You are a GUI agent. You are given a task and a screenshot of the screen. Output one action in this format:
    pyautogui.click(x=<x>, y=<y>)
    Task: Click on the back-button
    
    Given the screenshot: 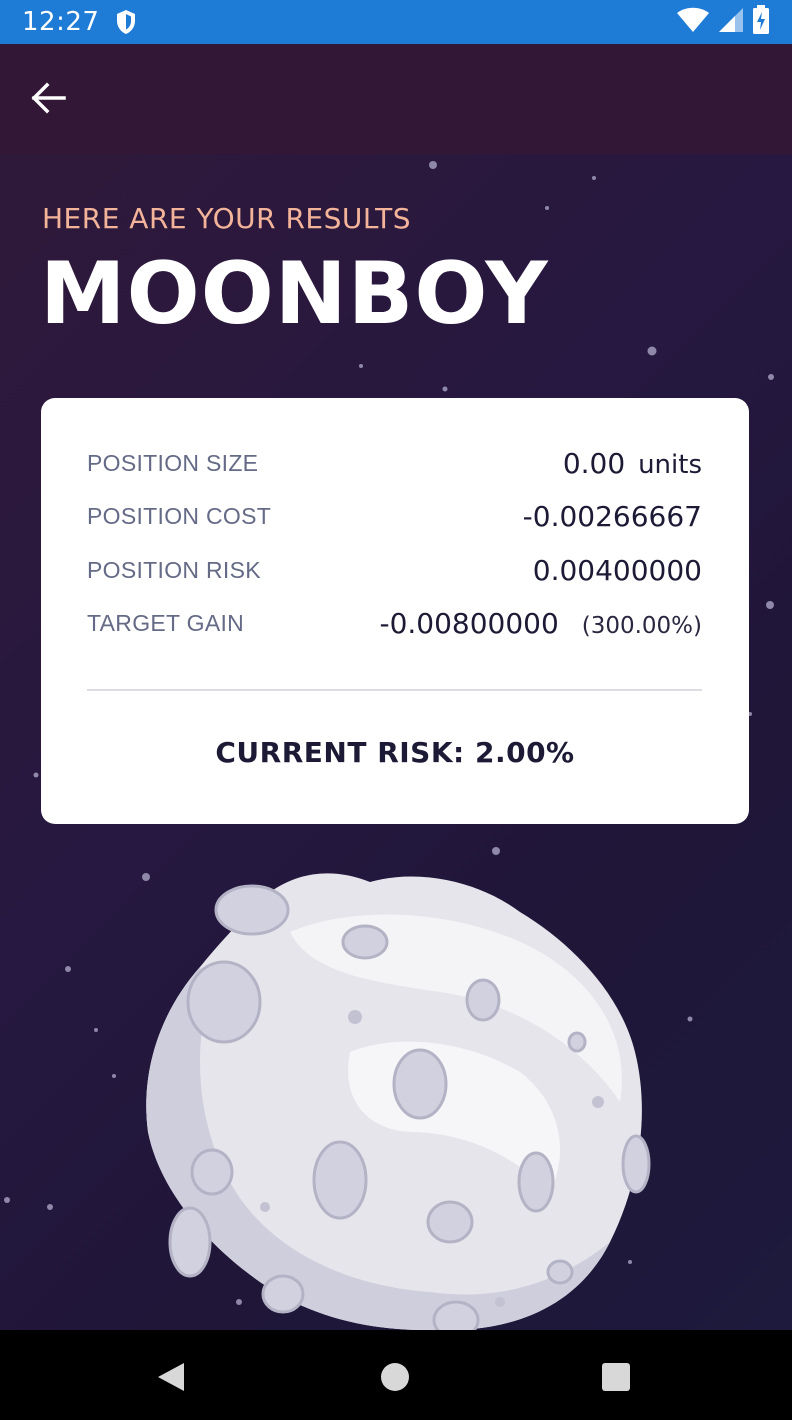 What is the action you would take?
    pyautogui.click(x=48, y=100)
    